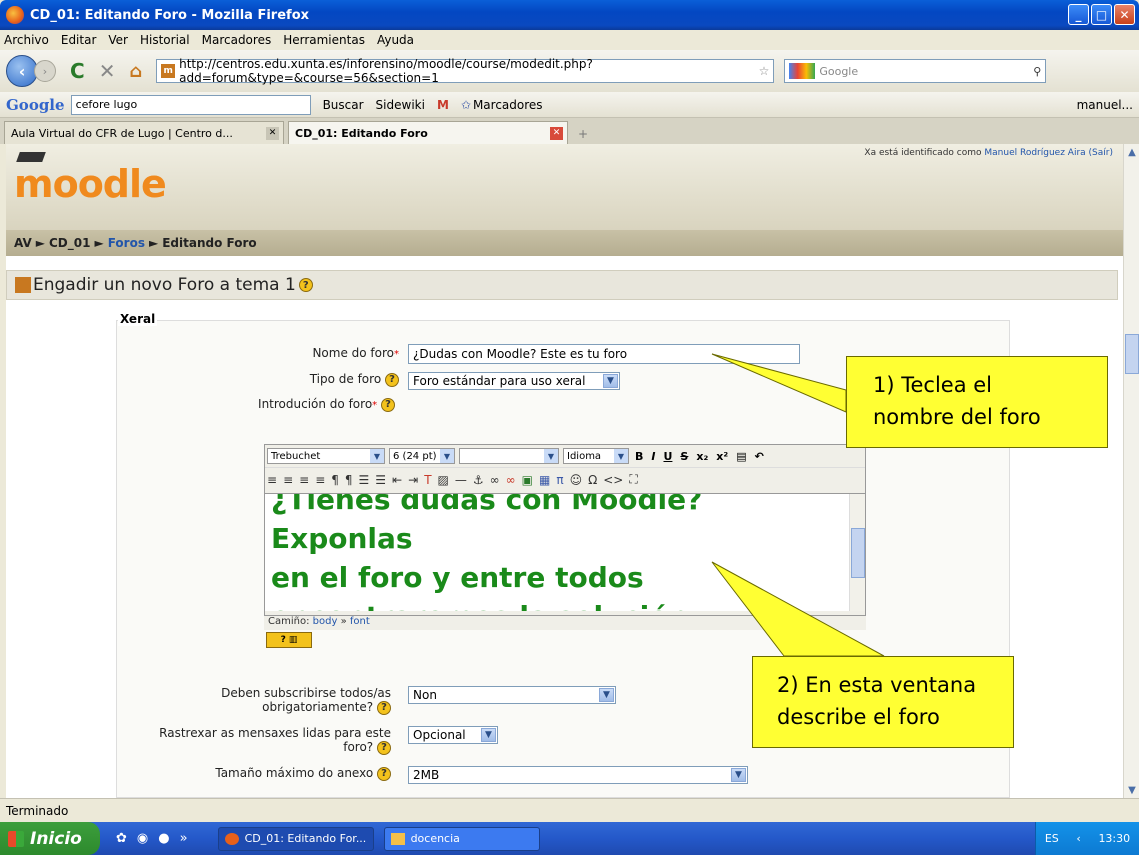 The width and height of the screenshot is (1139, 855). What do you see at coordinates (633, 479) in the screenshot?
I see `fullscreen-icon: ⛶` at bounding box center [633, 479].